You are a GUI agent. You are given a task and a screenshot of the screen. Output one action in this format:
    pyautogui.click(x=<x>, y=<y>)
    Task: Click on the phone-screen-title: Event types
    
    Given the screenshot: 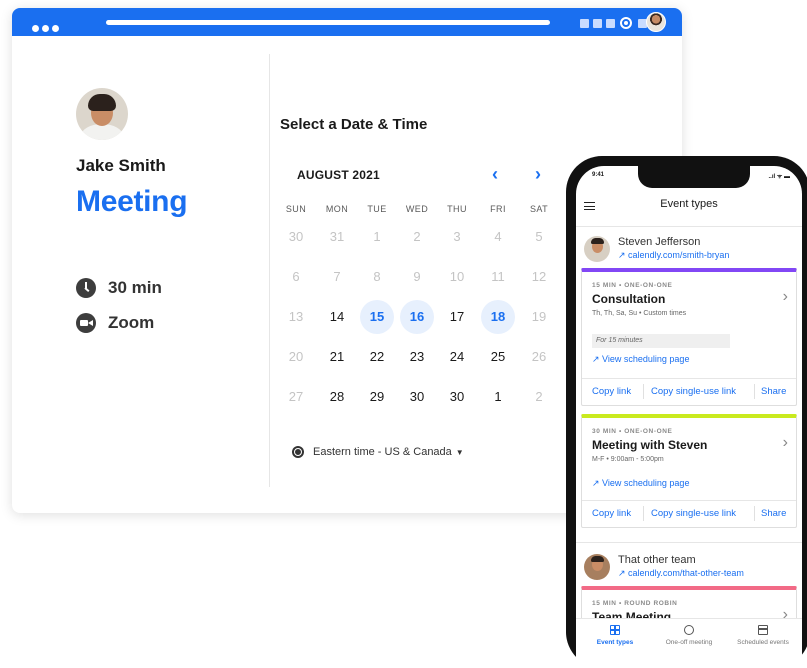 What is the action you would take?
    pyautogui.click(x=689, y=204)
    